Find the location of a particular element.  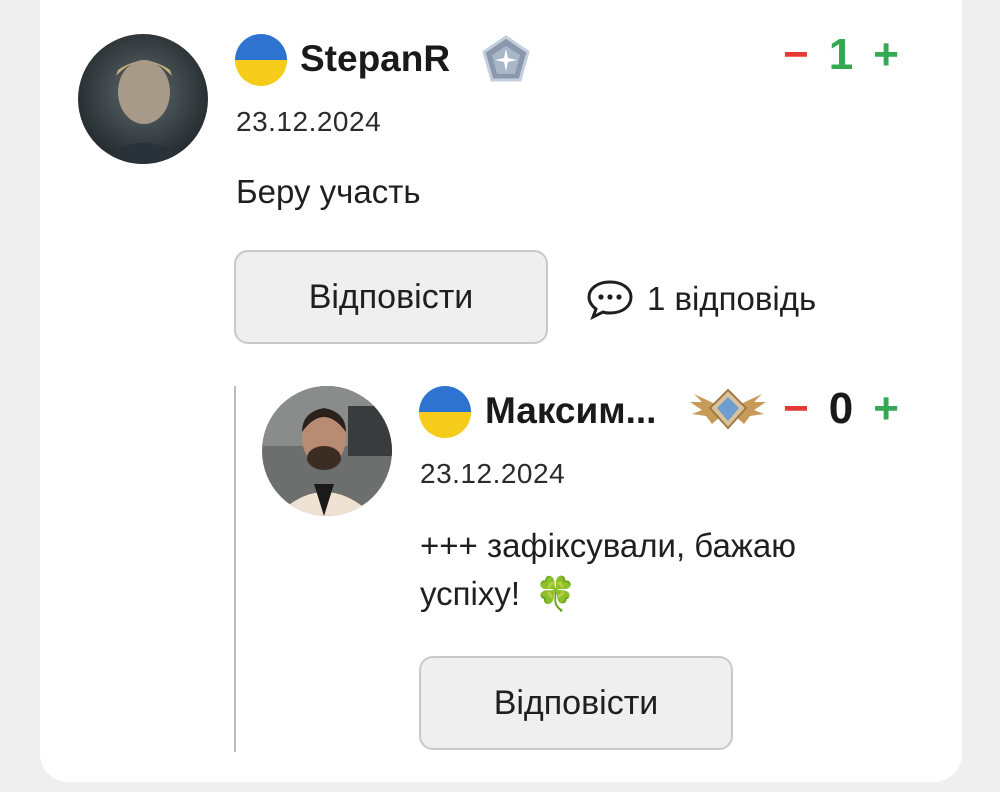

comment-username: StepanR is located at coordinates (375, 59).